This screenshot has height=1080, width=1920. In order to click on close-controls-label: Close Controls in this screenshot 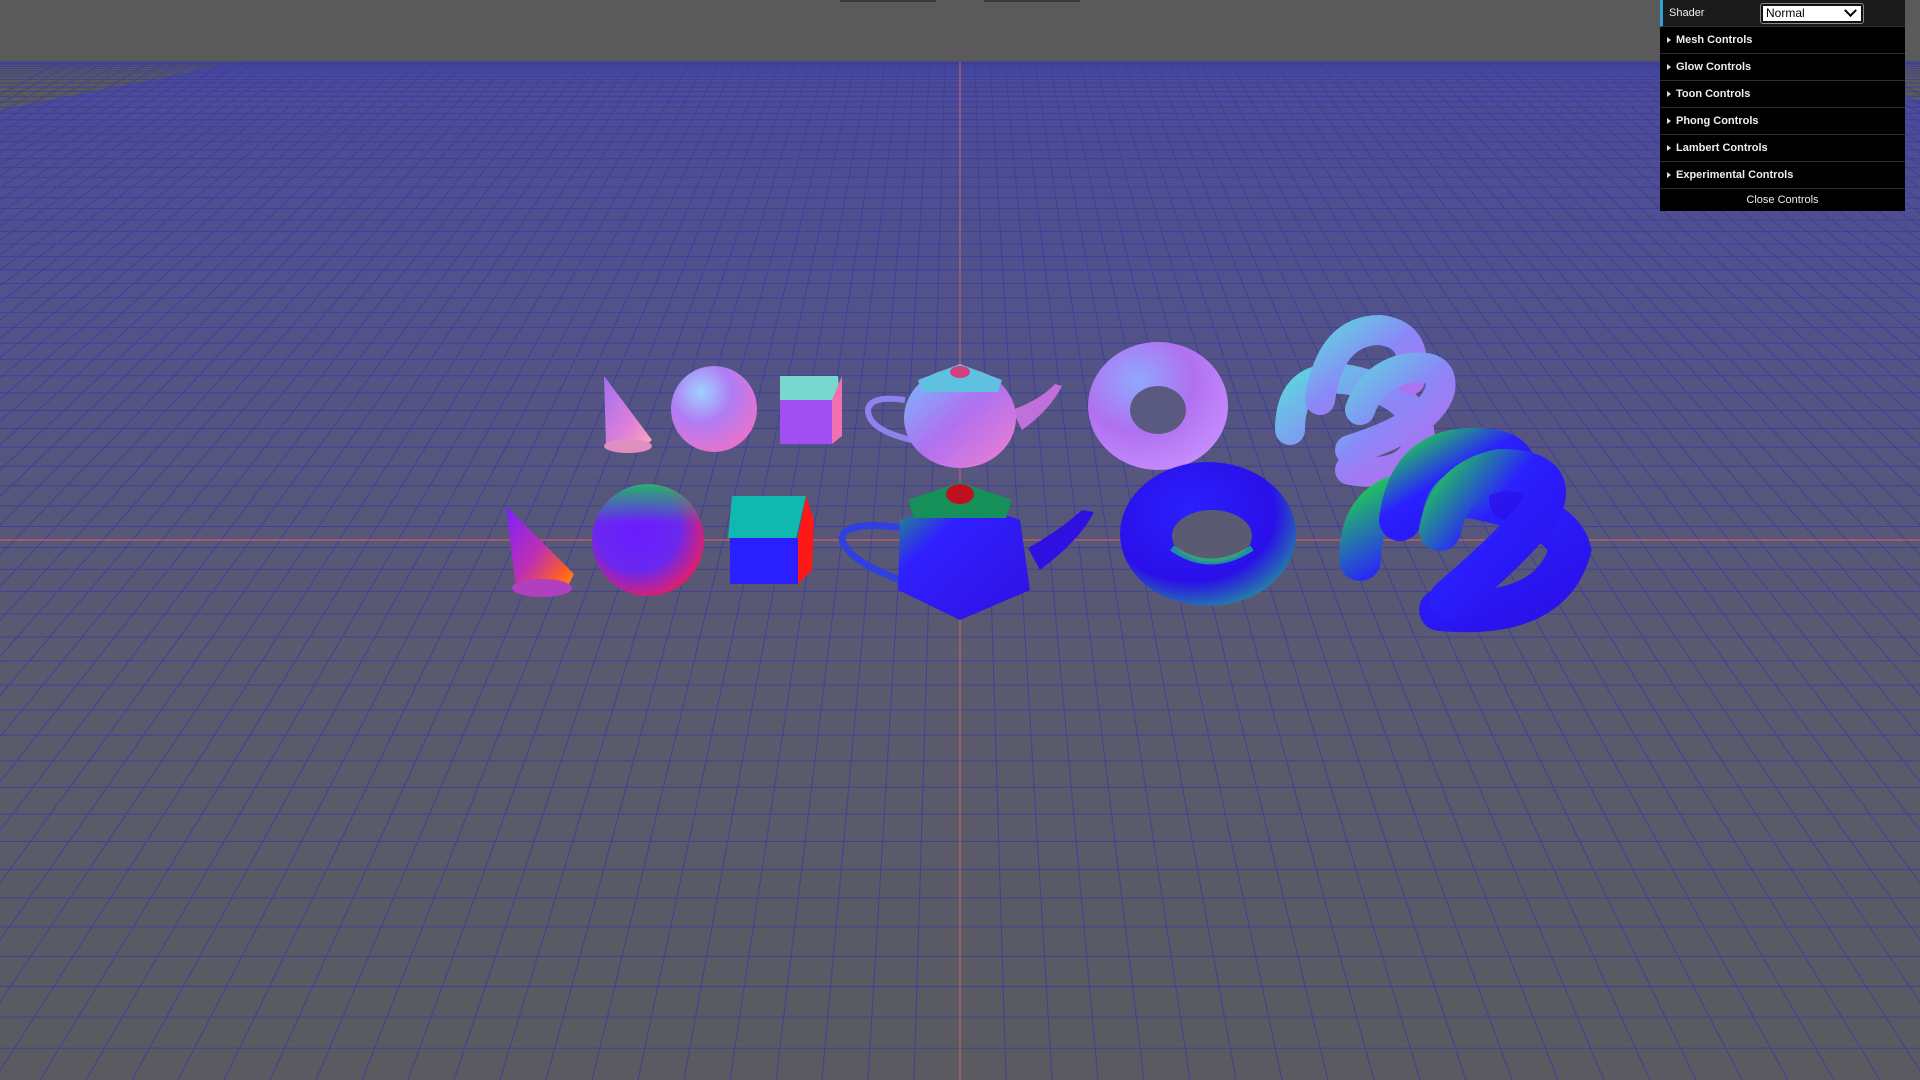, I will do `click(1782, 200)`.